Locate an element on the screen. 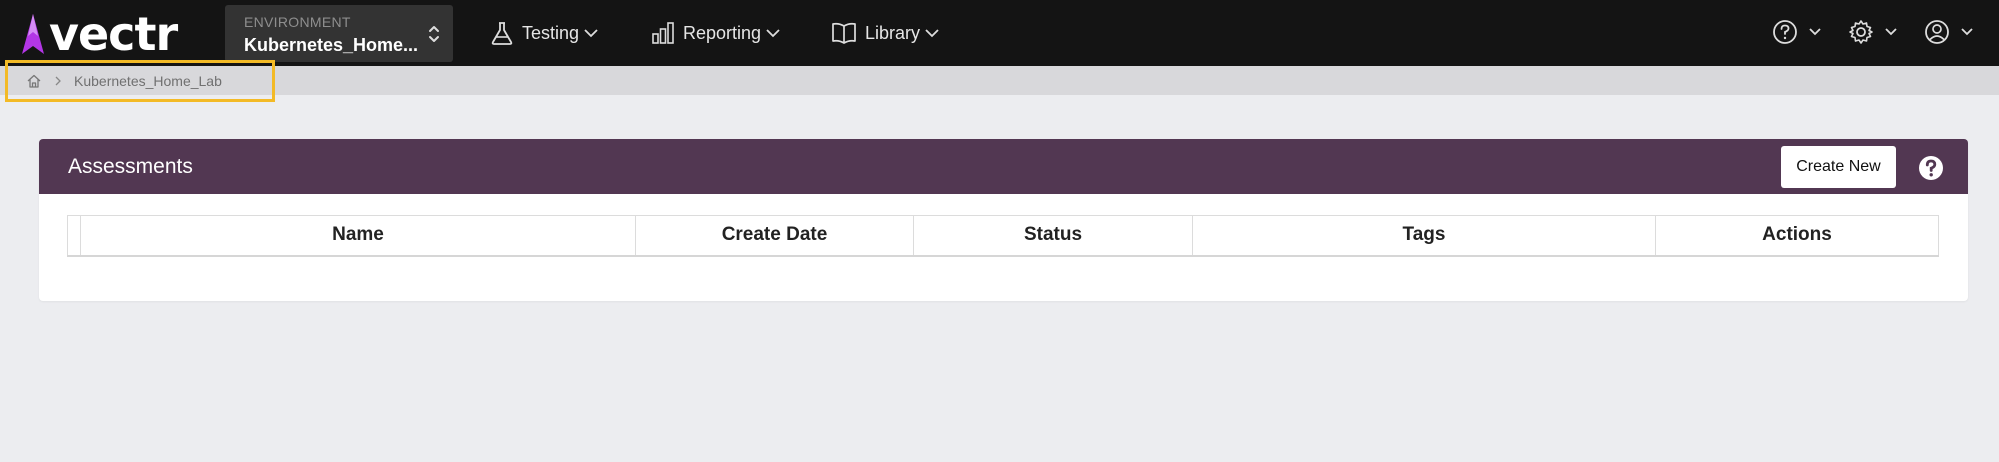  column-name: Name is located at coordinates (358, 236).